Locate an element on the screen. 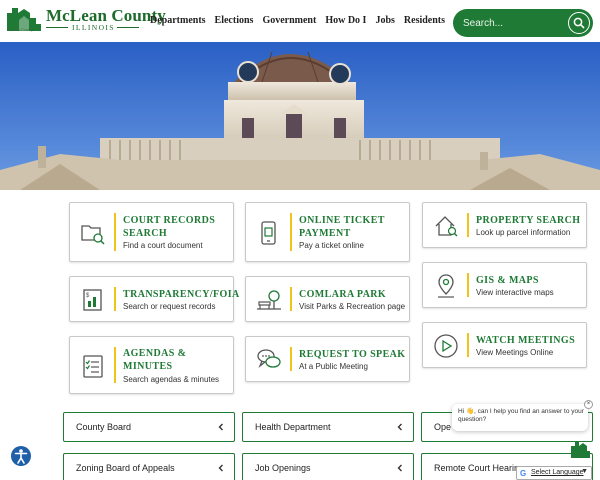  card-watch-meetings: WATCH MEETINGS View Meetings Online is located at coordinates (504, 345).